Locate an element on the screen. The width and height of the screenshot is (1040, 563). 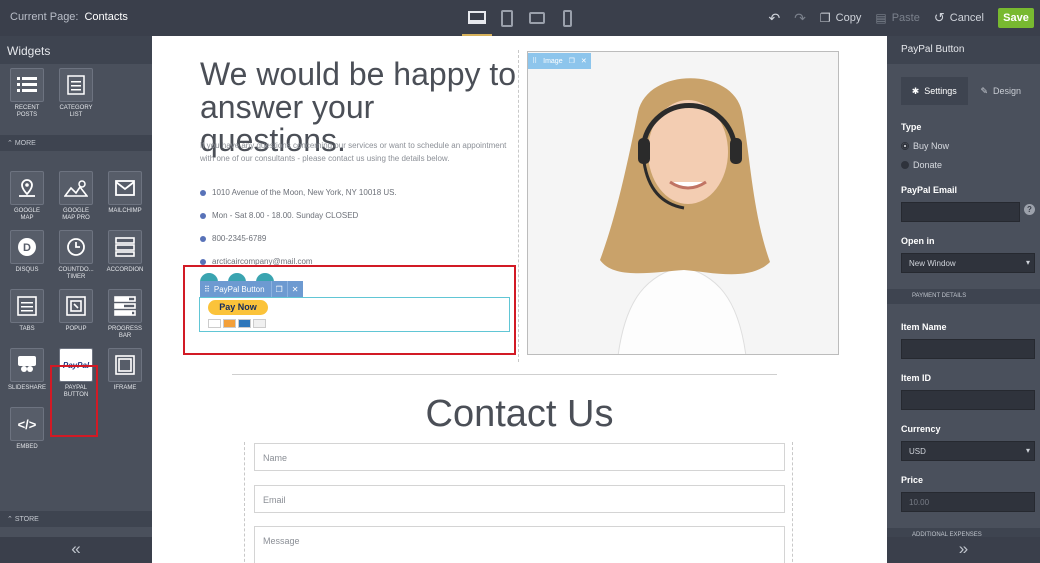
double-chevron-left-icon: « is located at coordinates (76, 548).